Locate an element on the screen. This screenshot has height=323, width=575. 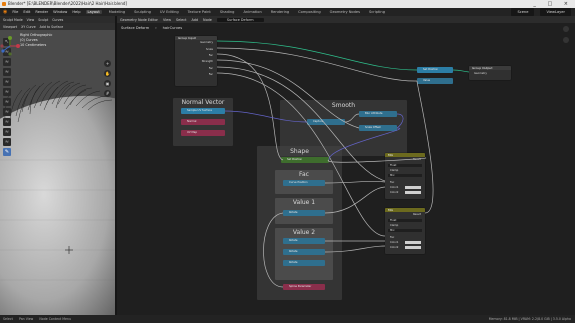
slide-brush-icon: ≈ is located at coordinates (7, 142).